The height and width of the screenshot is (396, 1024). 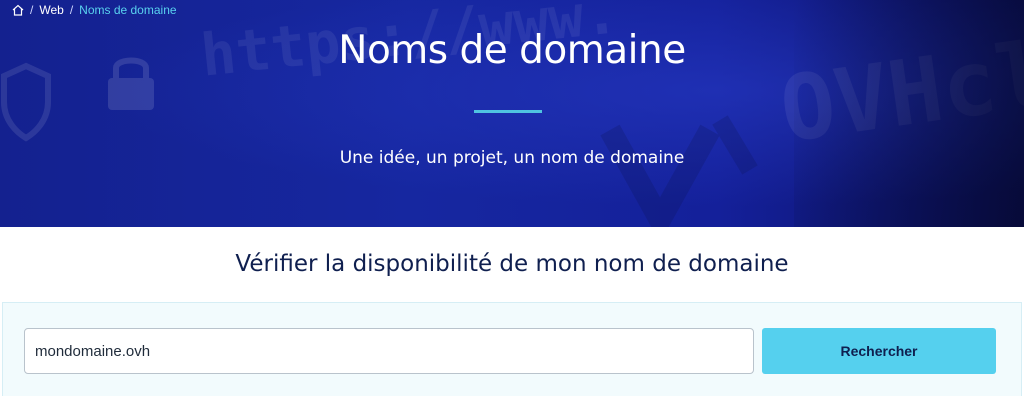 What do you see at coordinates (512, 50) in the screenshot?
I see `page-title: Noms de domaine` at bounding box center [512, 50].